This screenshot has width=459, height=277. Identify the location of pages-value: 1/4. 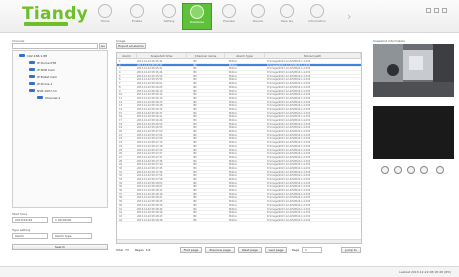
(148, 250).